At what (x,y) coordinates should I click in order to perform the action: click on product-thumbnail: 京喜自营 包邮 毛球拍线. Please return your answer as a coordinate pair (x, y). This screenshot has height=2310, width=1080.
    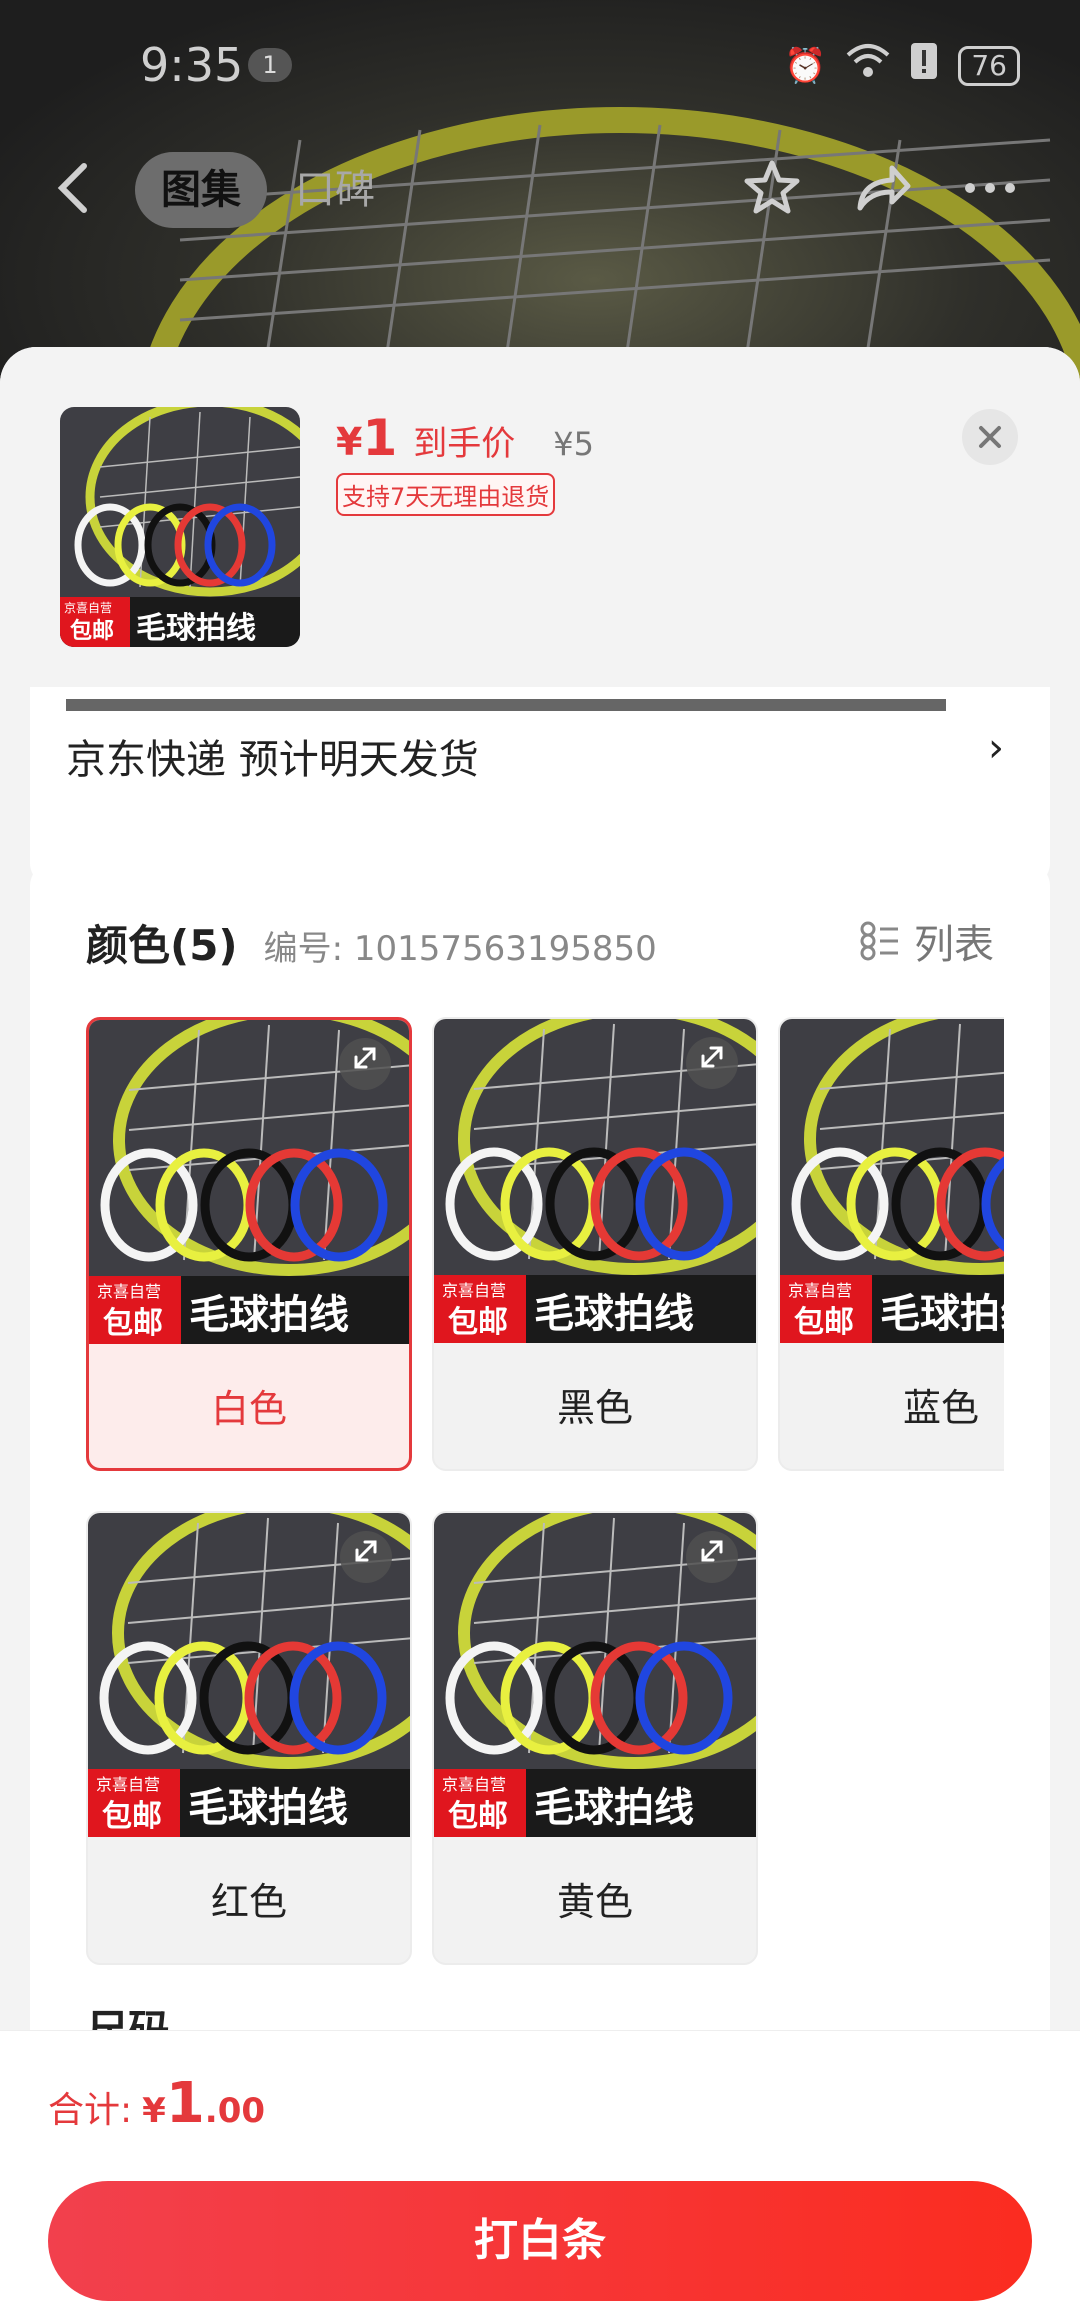
    Looking at the image, I should click on (180, 527).